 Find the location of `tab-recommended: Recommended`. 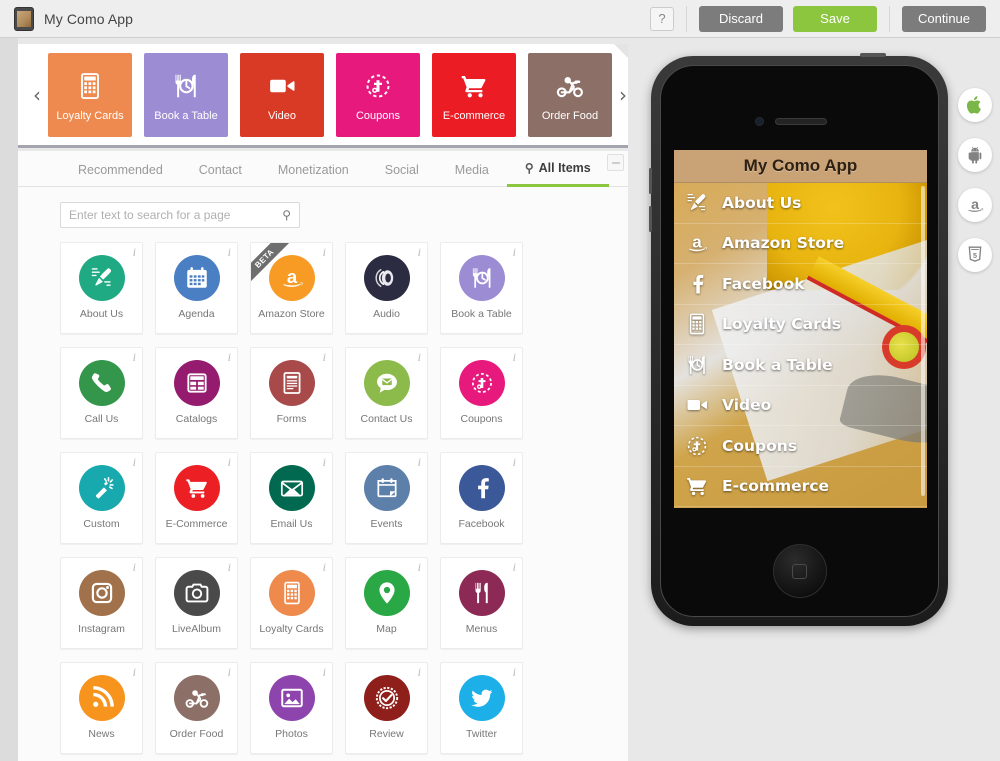

tab-recommended: Recommended is located at coordinates (120, 174).